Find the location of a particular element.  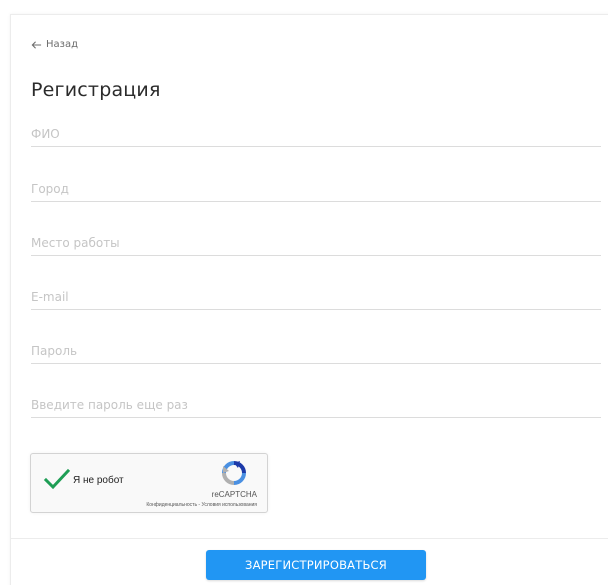

back-link: Назад is located at coordinates (54, 44).